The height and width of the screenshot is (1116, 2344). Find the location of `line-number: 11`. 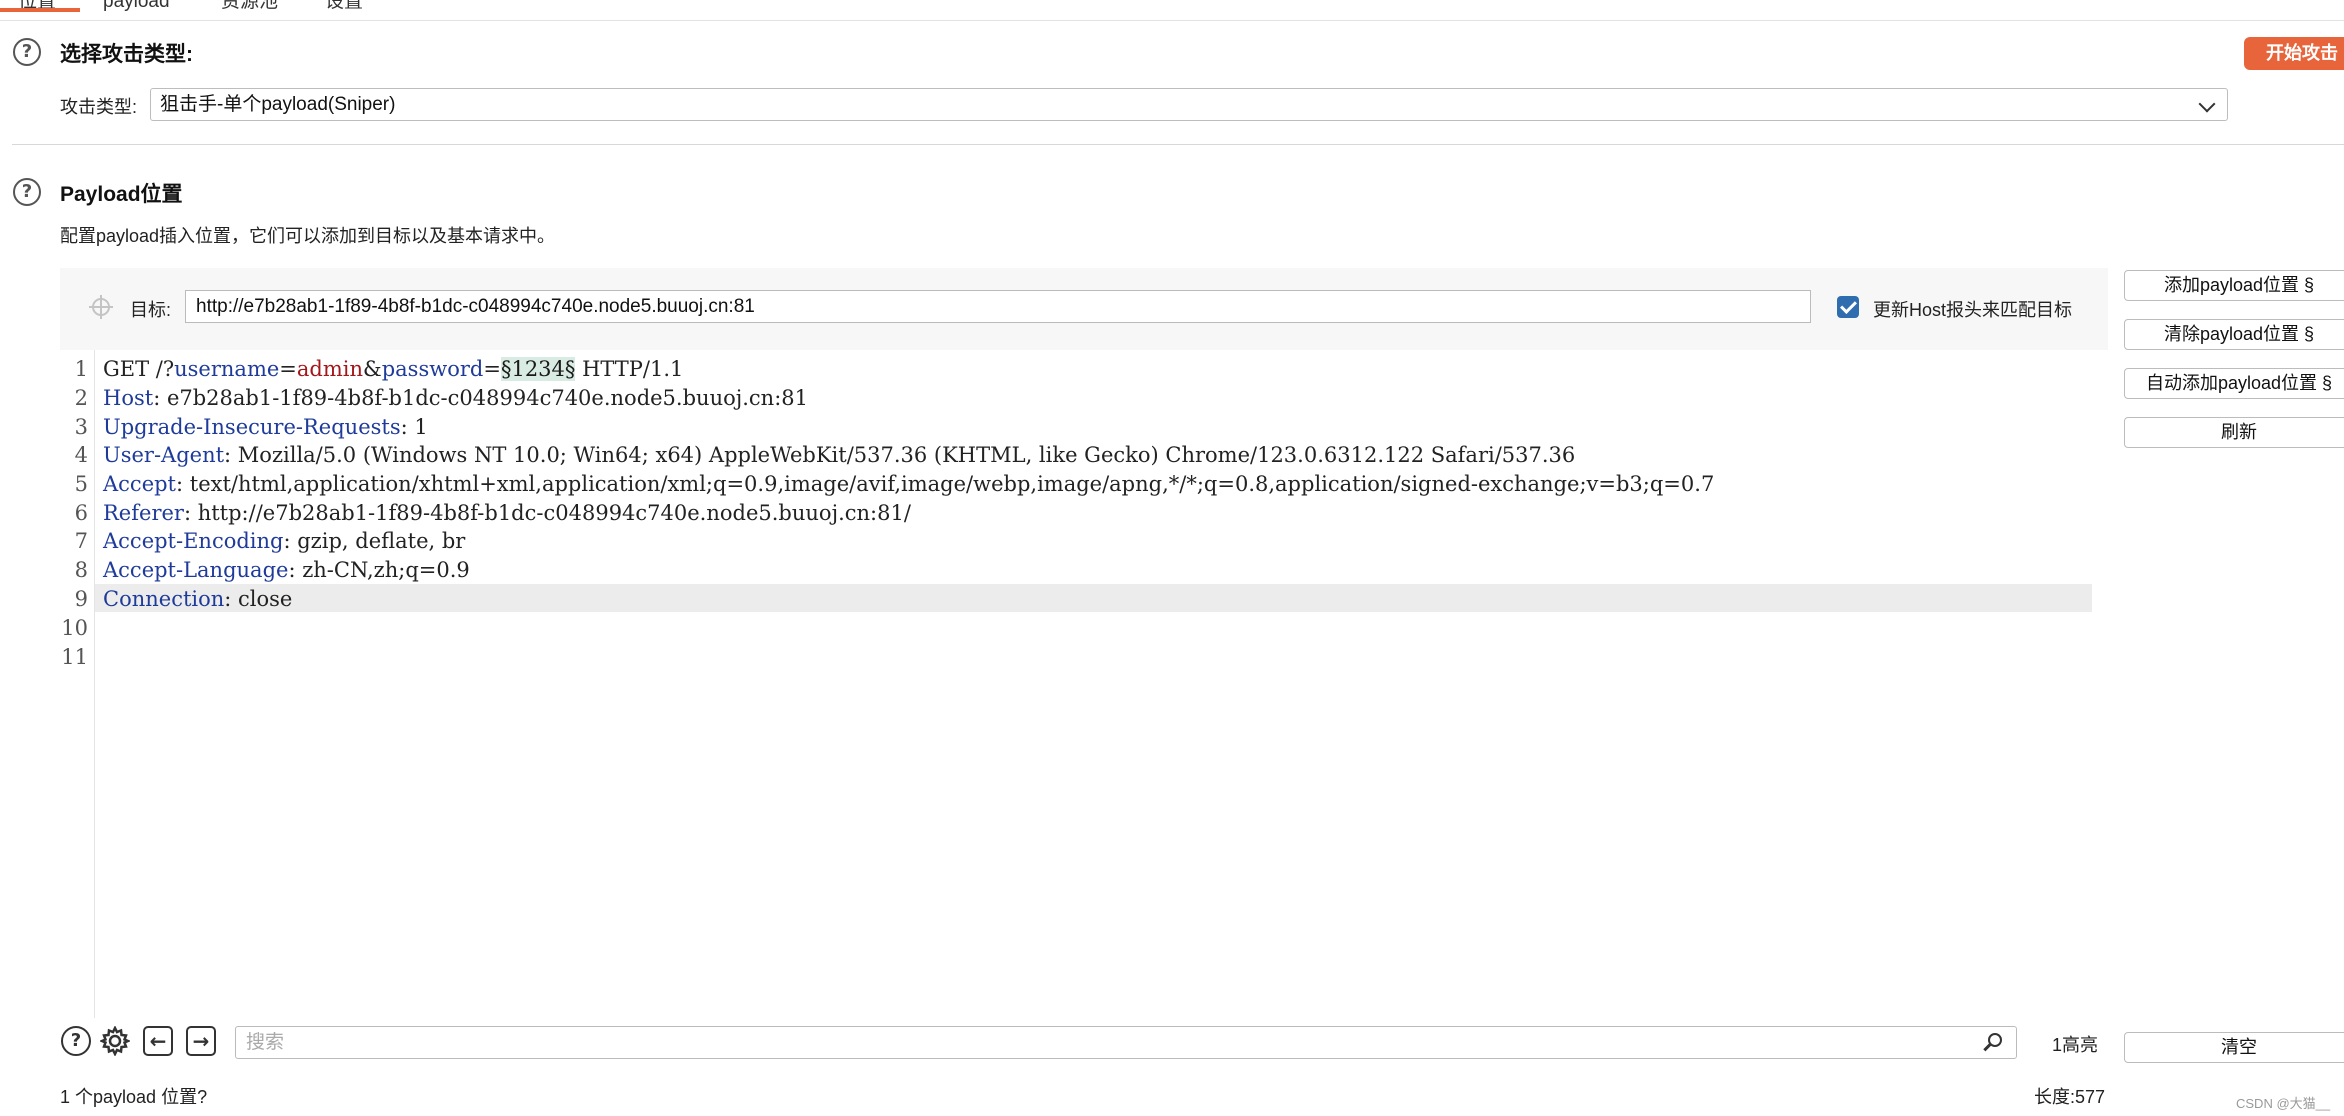

line-number: 11 is located at coordinates (74, 657).